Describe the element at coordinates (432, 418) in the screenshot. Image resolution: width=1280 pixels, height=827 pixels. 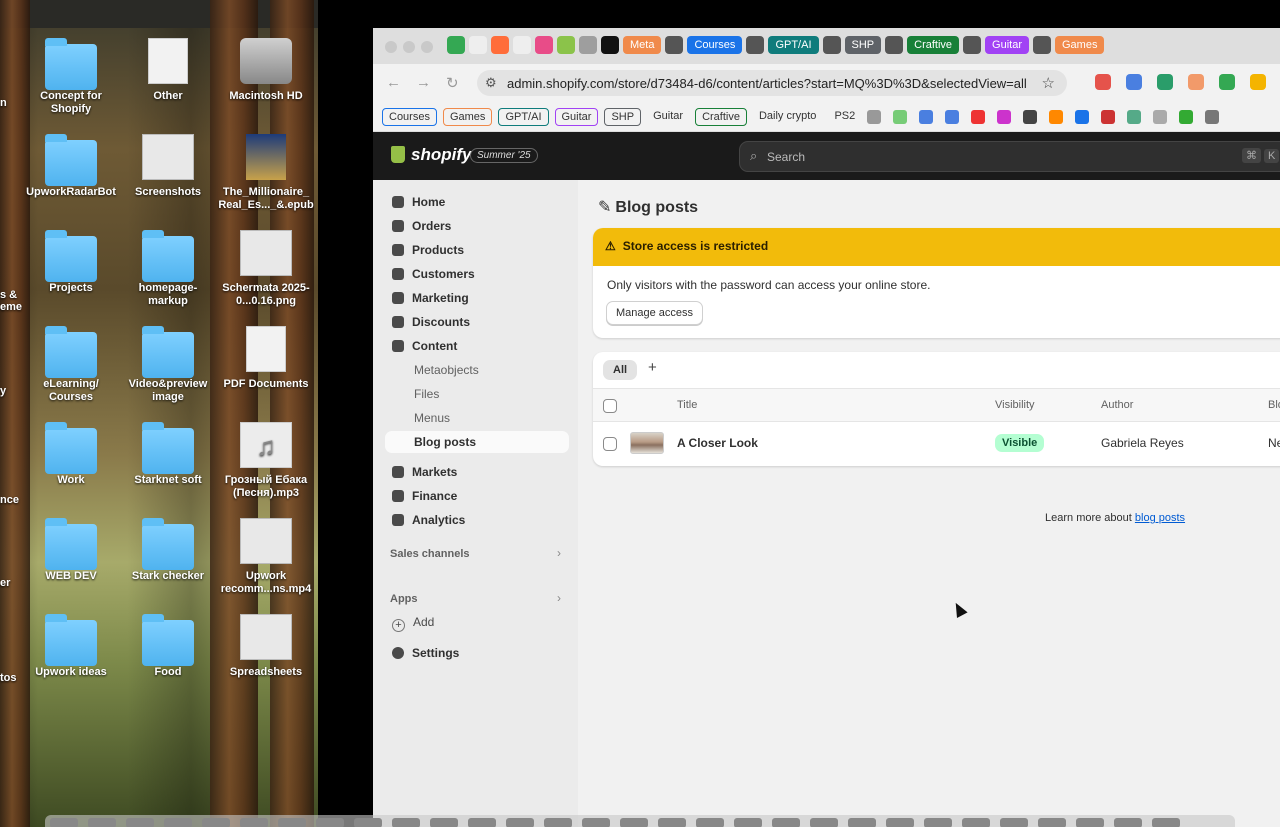
I see `sidebar-subitem-menus: Menus` at that location.